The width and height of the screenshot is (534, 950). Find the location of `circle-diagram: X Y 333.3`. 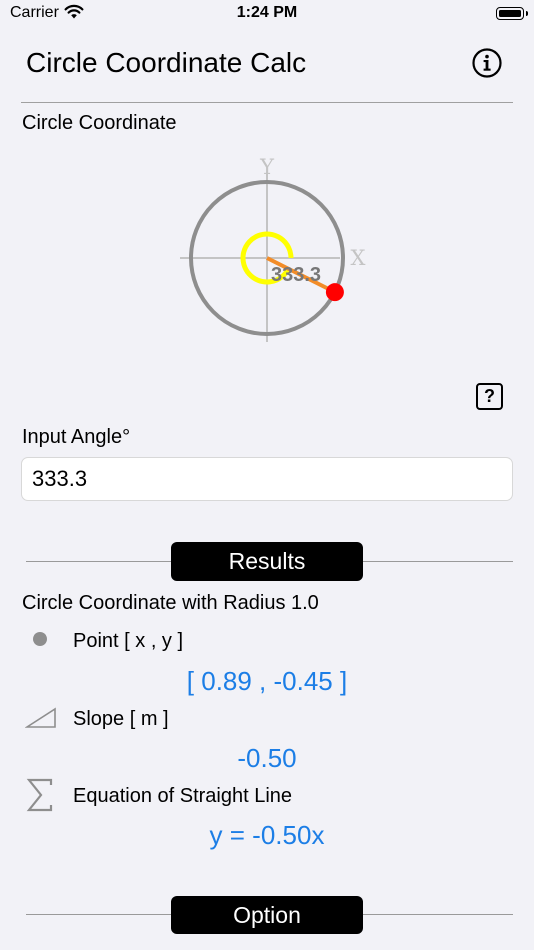

circle-diagram: X Y 333.3 is located at coordinates (273, 248).